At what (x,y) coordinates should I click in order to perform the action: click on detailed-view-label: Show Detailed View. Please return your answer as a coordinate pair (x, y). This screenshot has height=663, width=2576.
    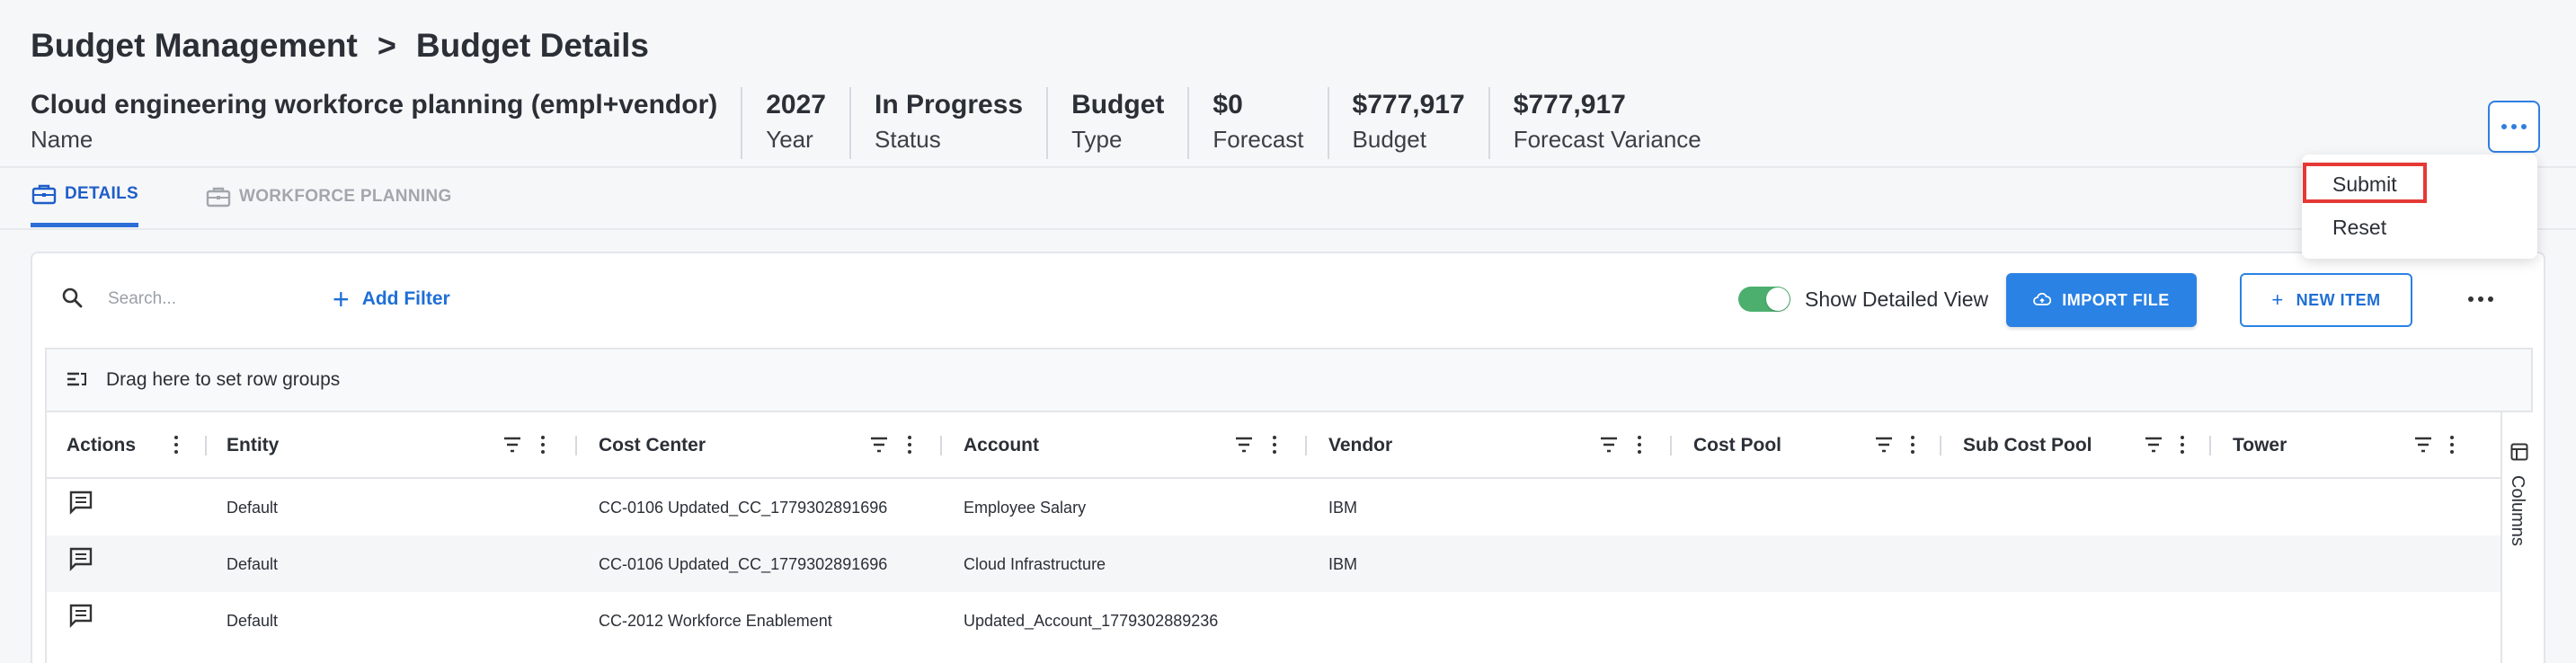
    Looking at the image, I should click on (1897, 299).